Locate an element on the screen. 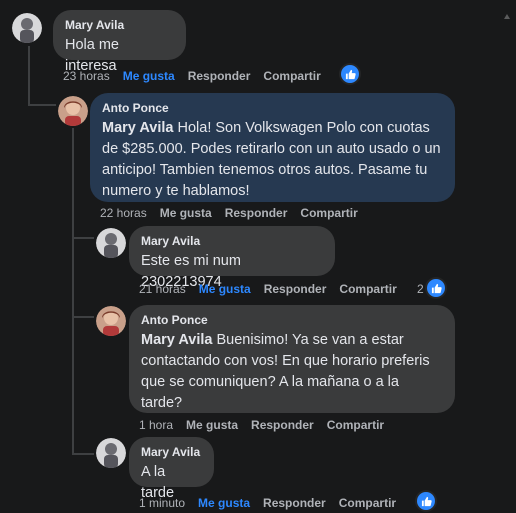  comment-actions: 1 minuto Me gusta Responder Compartir is located at coordinates (274, 503).